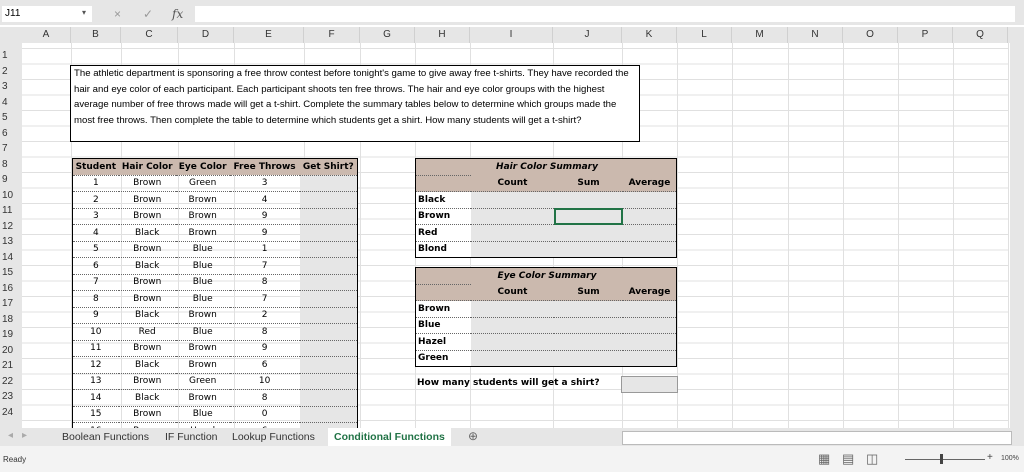 The height and width of the screenshot is (472, 1024). I want to click on fx-icon: fx, so click(177, 14).